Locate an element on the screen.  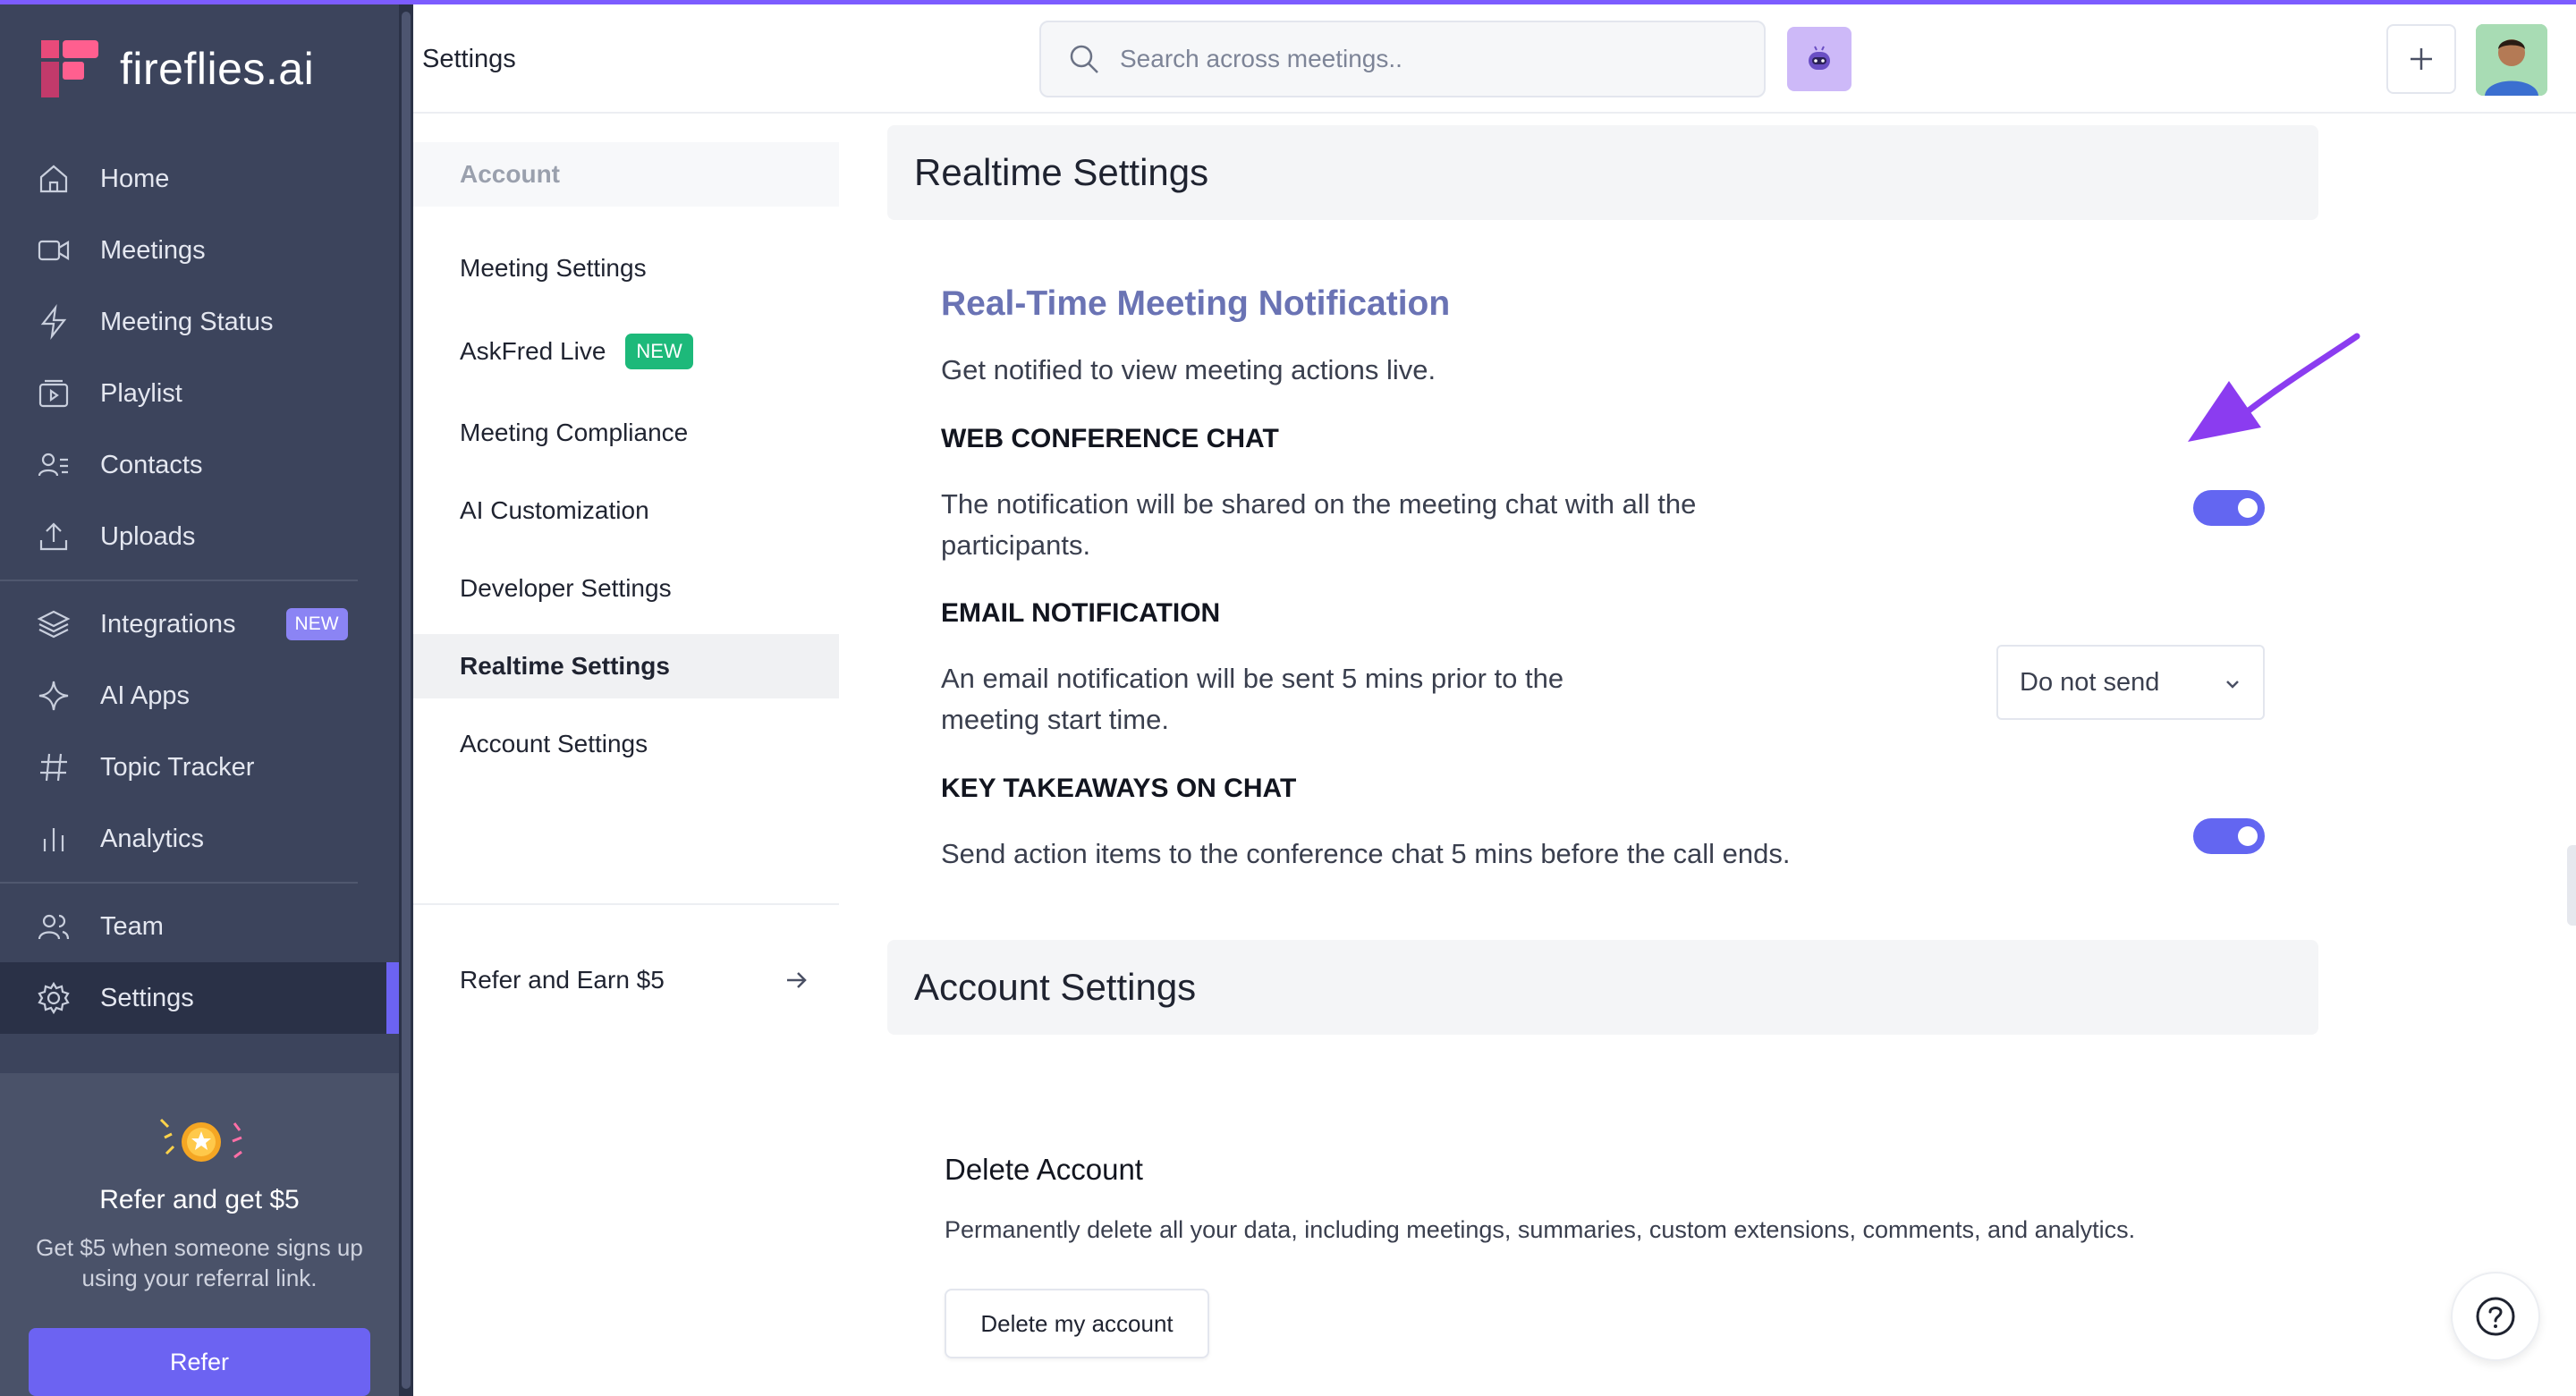
sidebar-item-meeting-status: Meeting Status is located at coordinates (199, 322).